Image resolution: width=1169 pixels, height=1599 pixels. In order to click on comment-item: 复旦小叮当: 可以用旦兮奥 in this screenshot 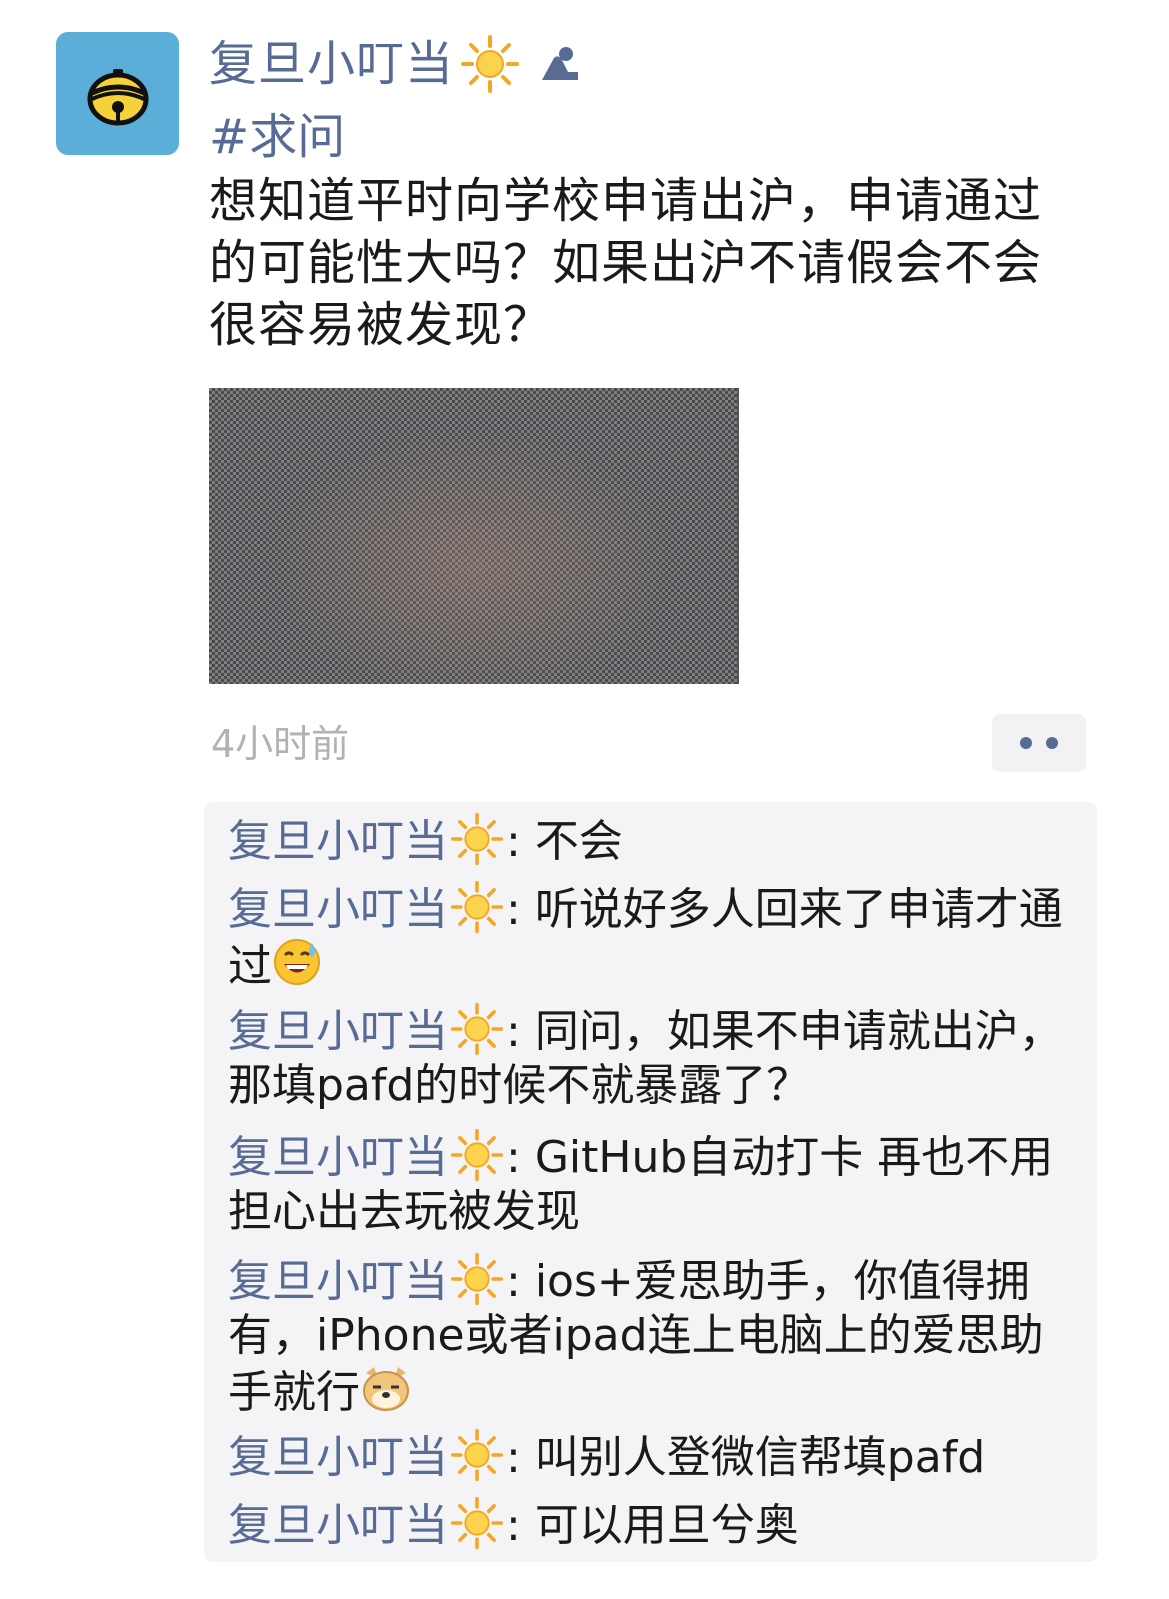, I will do `click(656, 1524)`.